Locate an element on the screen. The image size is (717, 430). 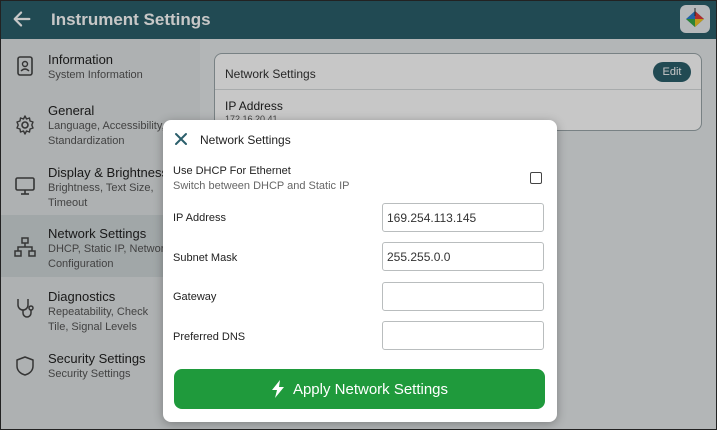
ip-address-label: IP Address is located at coordinates (199, 218).